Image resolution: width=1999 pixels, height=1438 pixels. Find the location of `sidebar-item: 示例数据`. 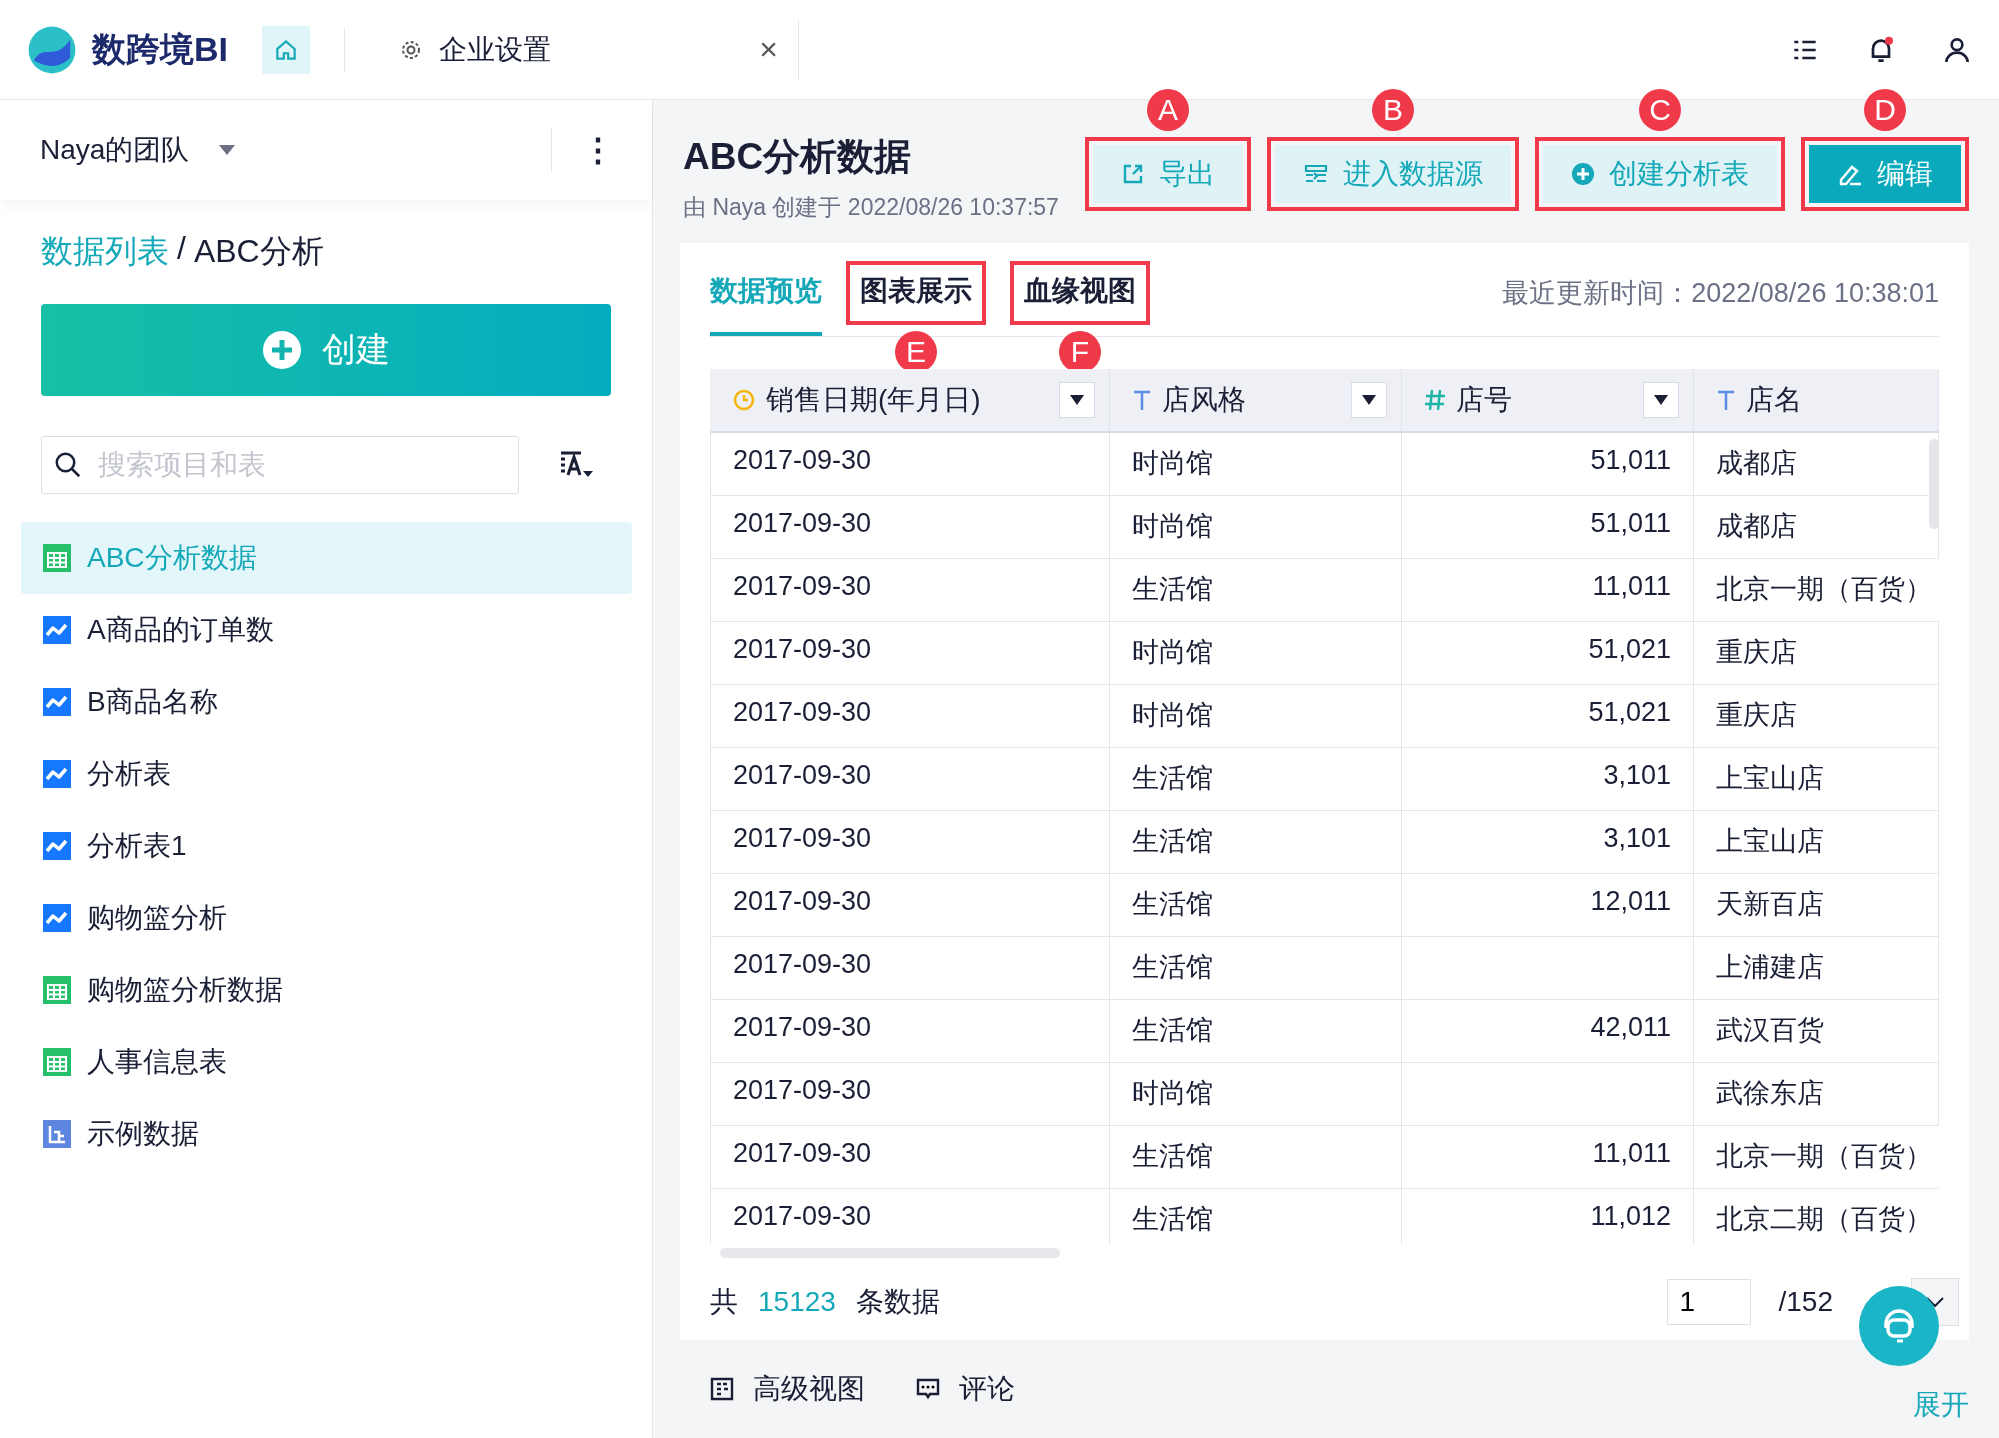

sidebar-item: 示例数据 is located at coordinates (326, 1134).